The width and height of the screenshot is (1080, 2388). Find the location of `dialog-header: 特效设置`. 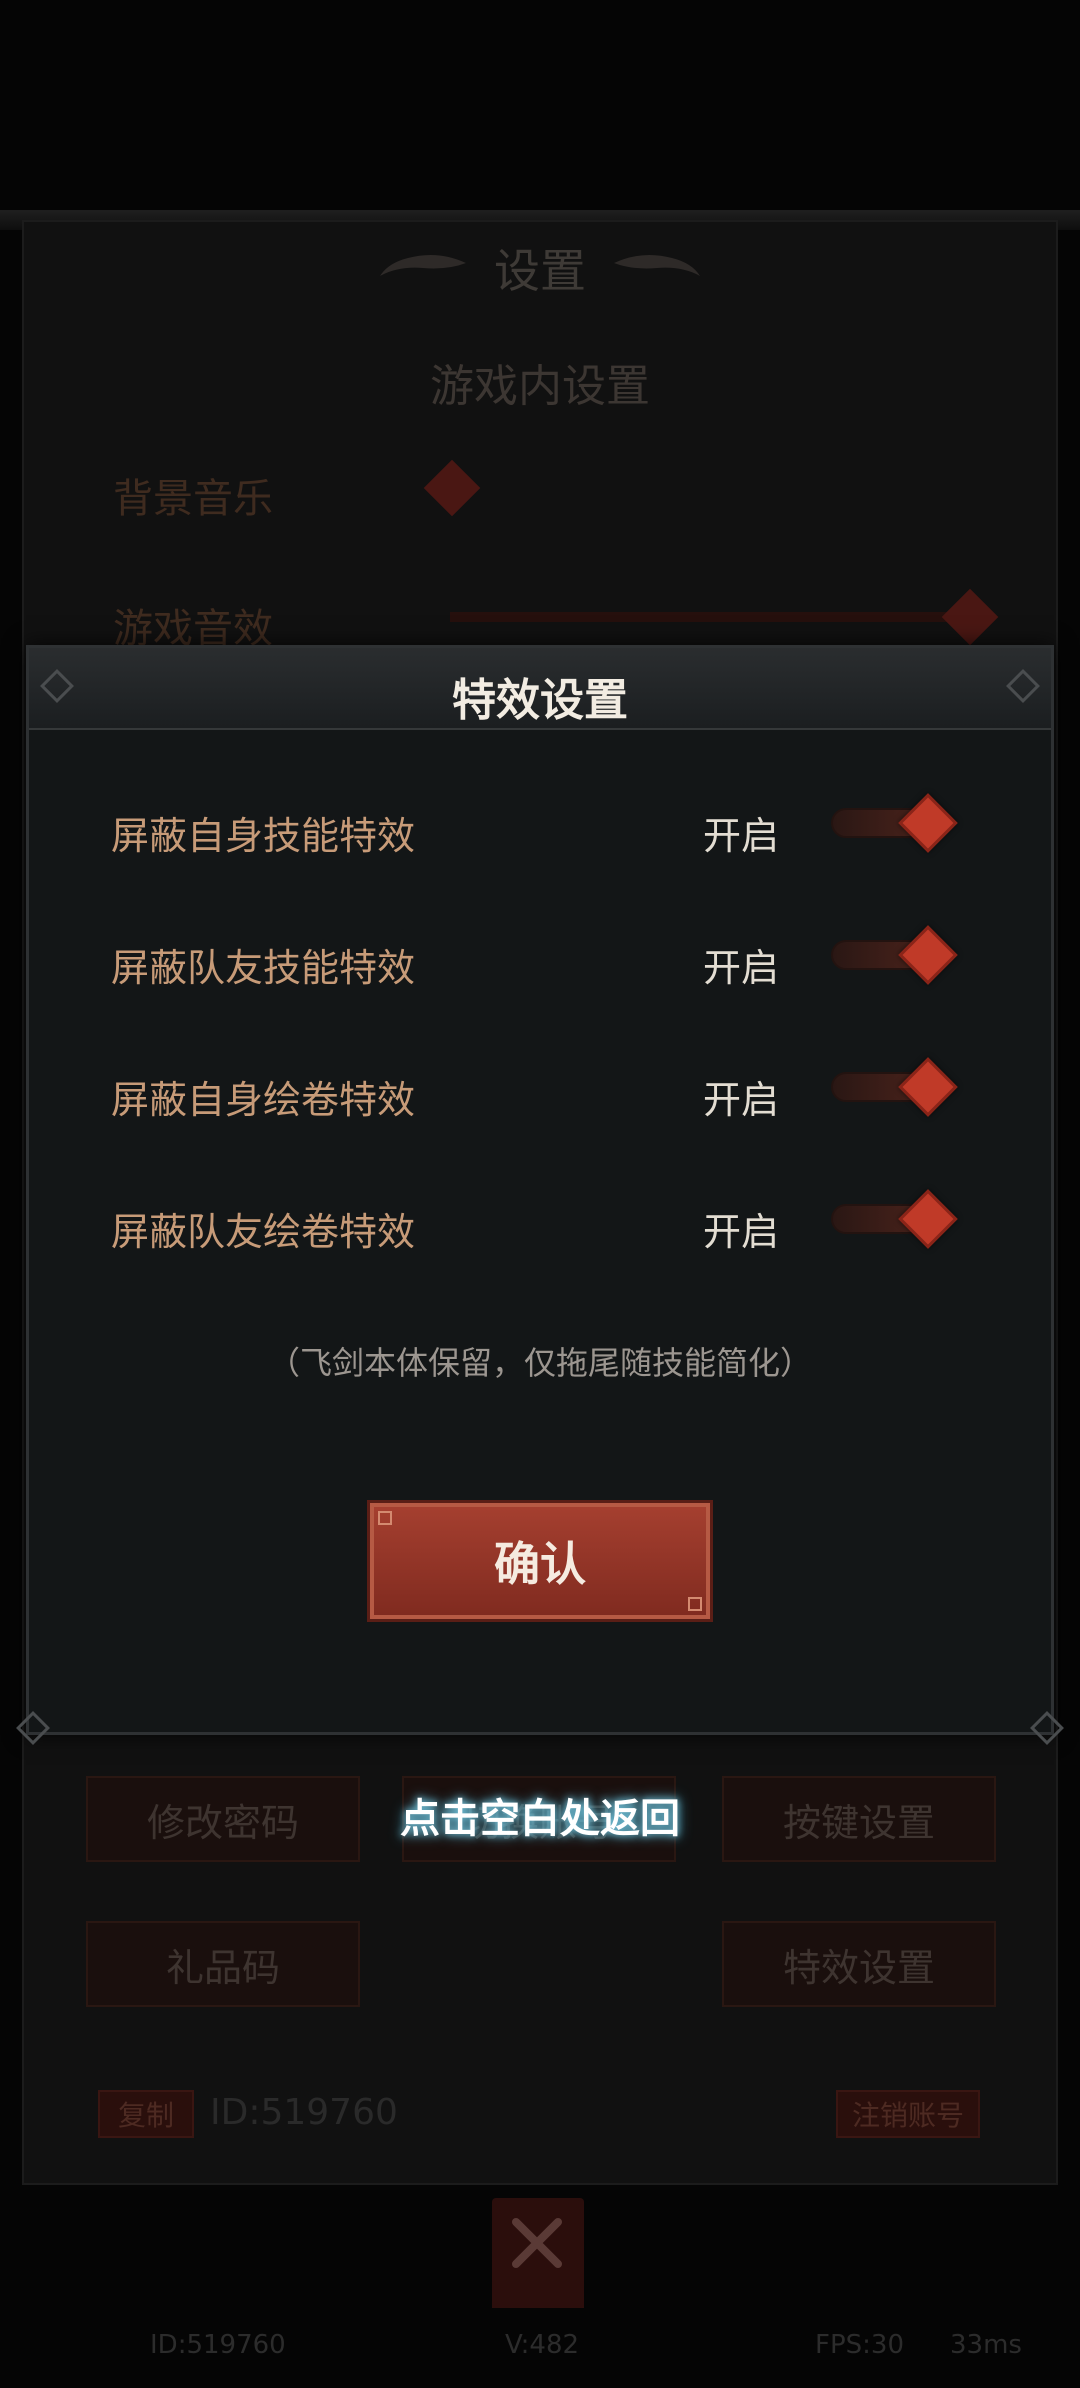

dialog-header: 特效设置 is located at coordinates (540, 689).